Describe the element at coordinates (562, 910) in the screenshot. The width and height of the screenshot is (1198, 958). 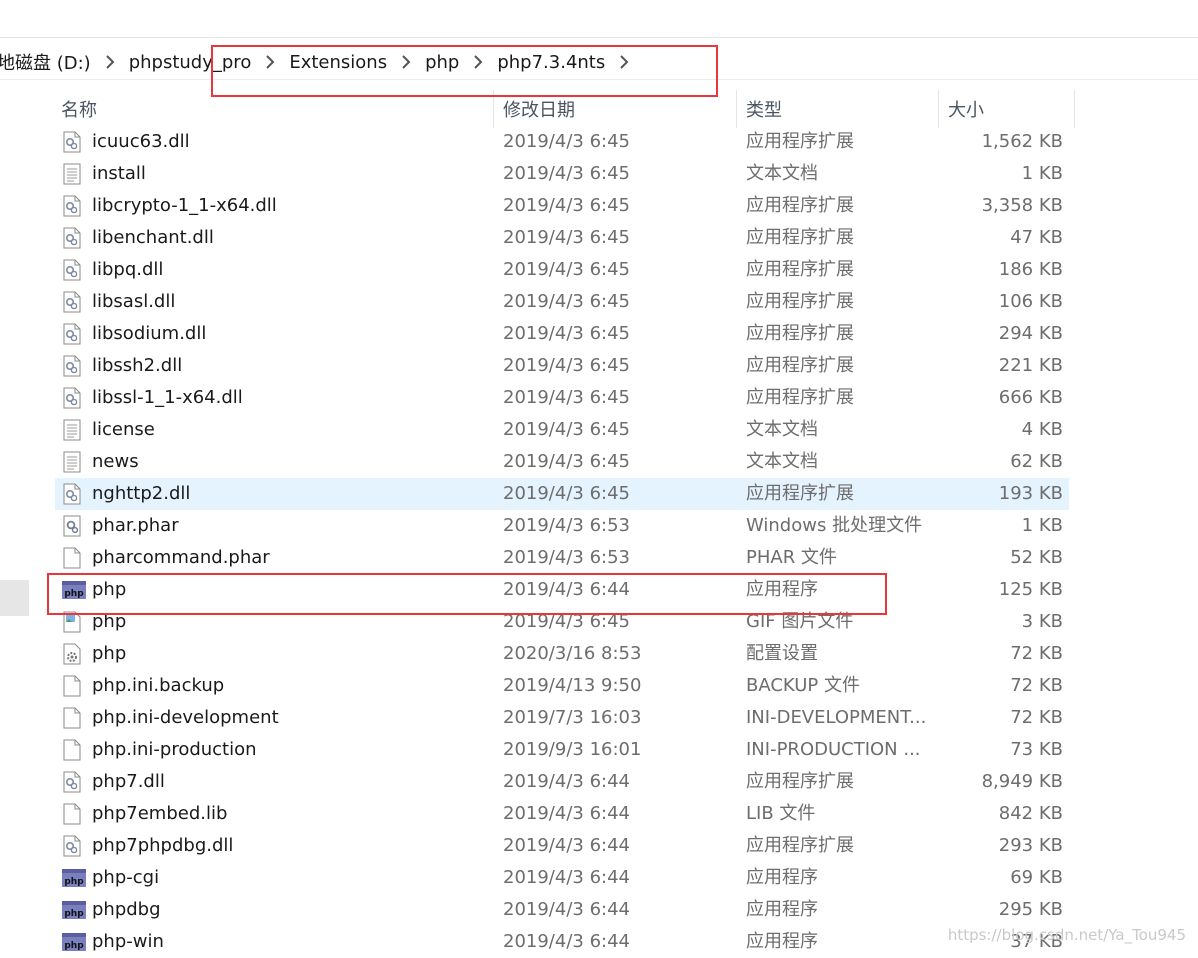
I see `file-row: php phpdbg 2019/4/3 6:44 应用程序 295 KB` at that location.